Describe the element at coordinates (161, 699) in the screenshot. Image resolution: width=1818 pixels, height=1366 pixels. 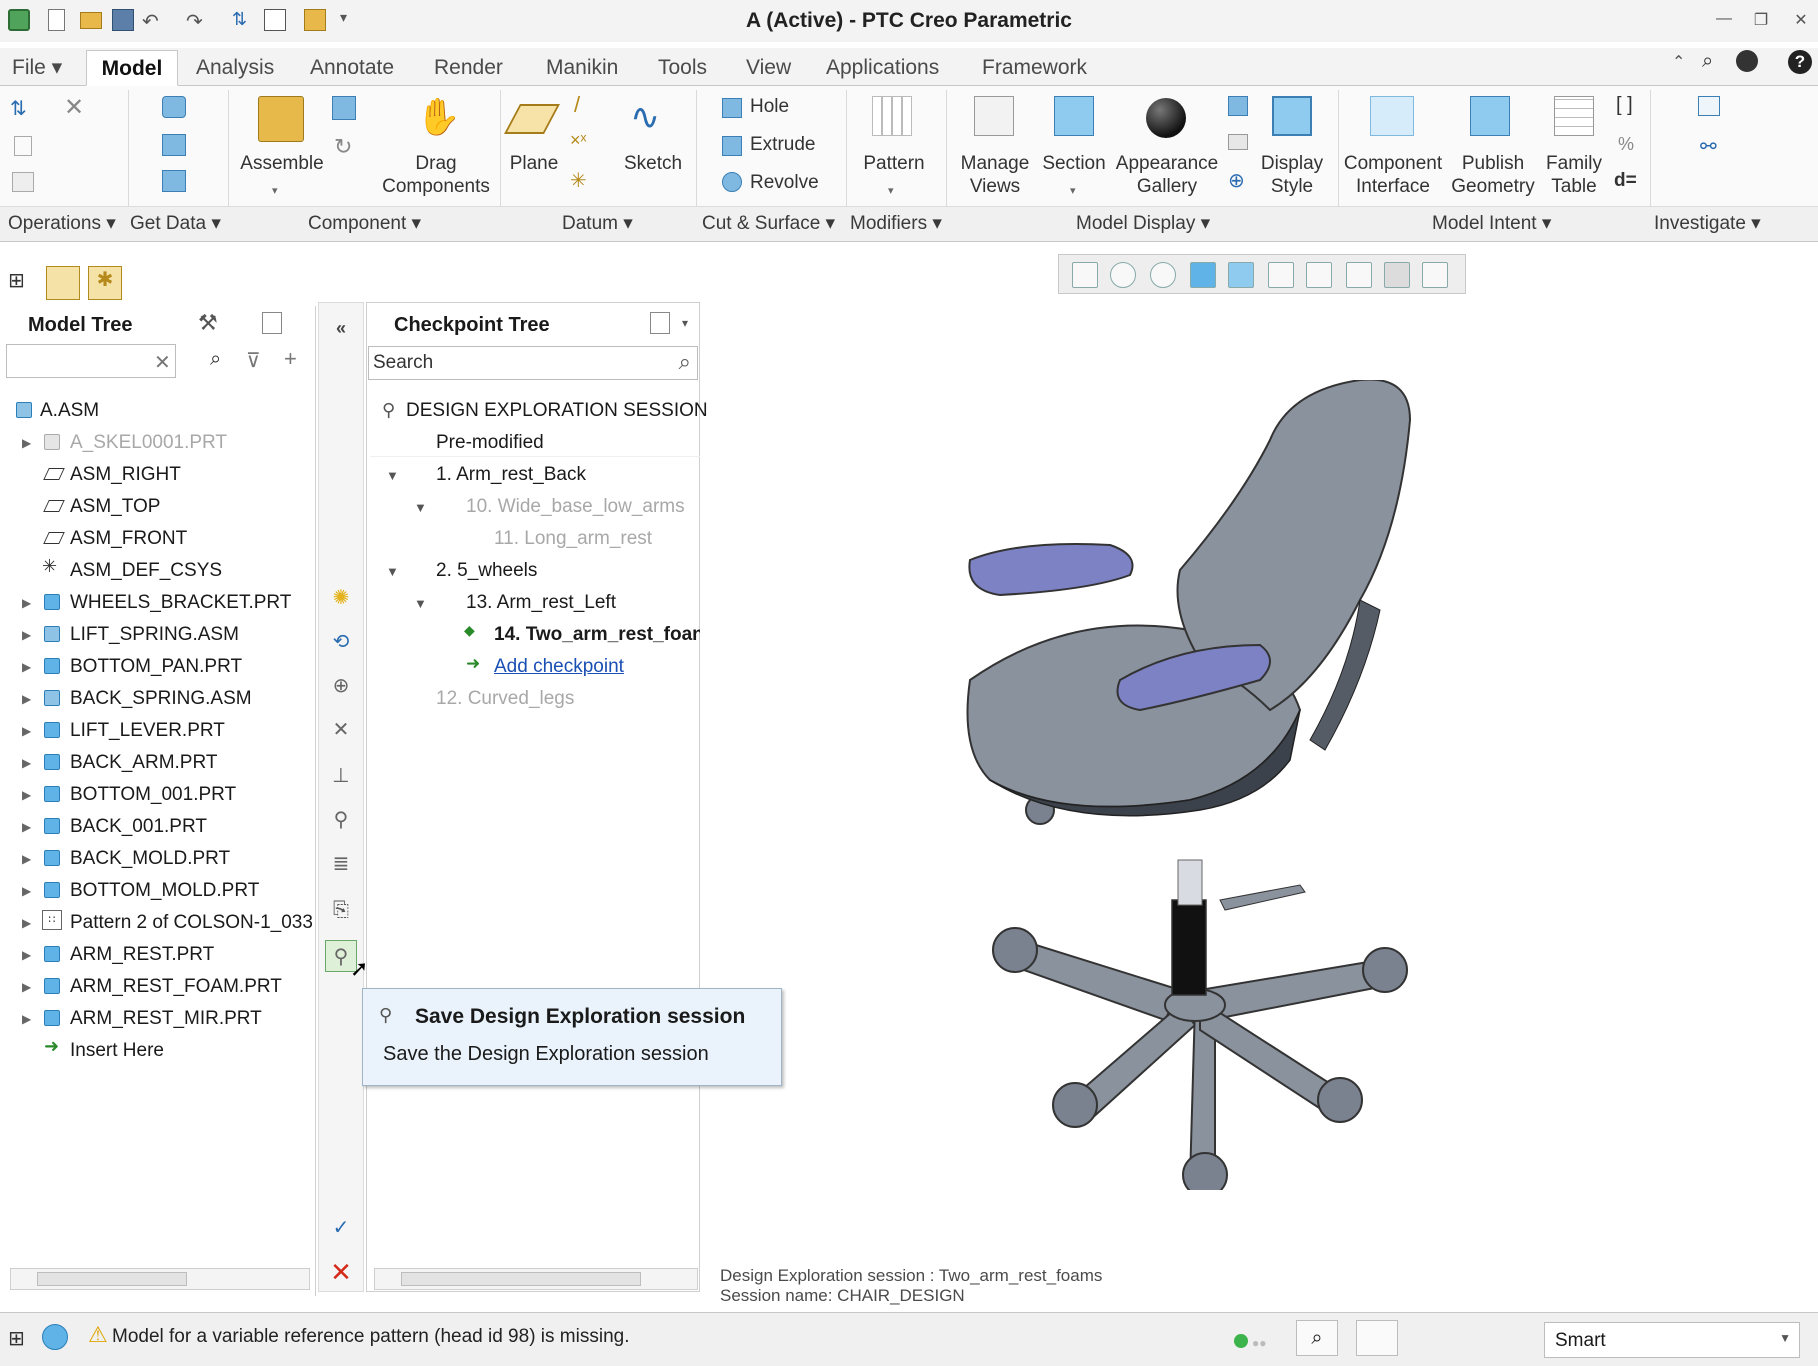
I see `tree-item: BACK_SPRING.ASM` at that location.